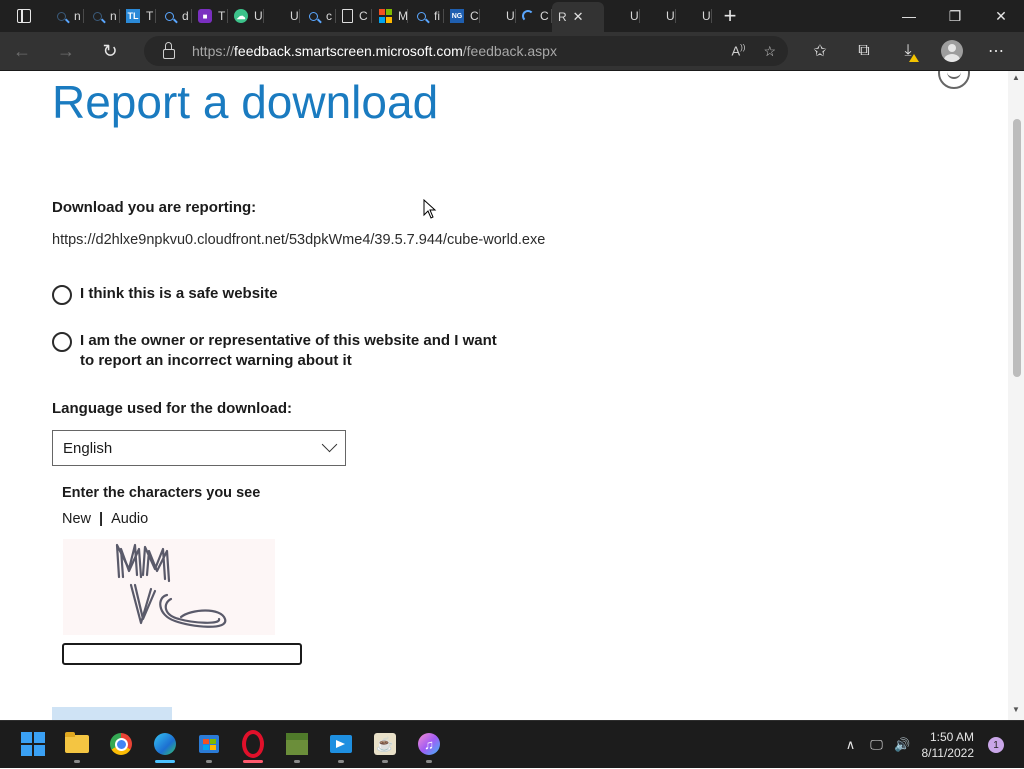  I want to click on volume-icon: 🔊, so click(903, 745).